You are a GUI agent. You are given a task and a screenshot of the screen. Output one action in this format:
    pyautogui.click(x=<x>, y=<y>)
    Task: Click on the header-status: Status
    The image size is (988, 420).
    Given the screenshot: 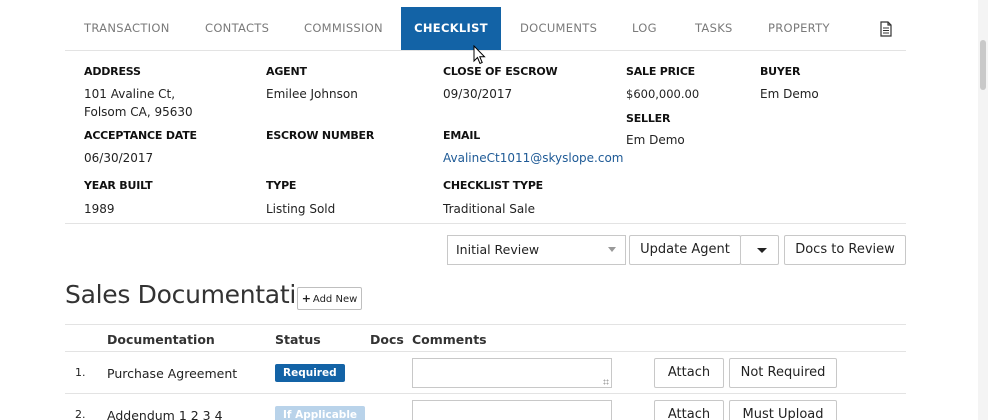 What is the action you would take?
    pyautogui.click(x=298, y=339)
    